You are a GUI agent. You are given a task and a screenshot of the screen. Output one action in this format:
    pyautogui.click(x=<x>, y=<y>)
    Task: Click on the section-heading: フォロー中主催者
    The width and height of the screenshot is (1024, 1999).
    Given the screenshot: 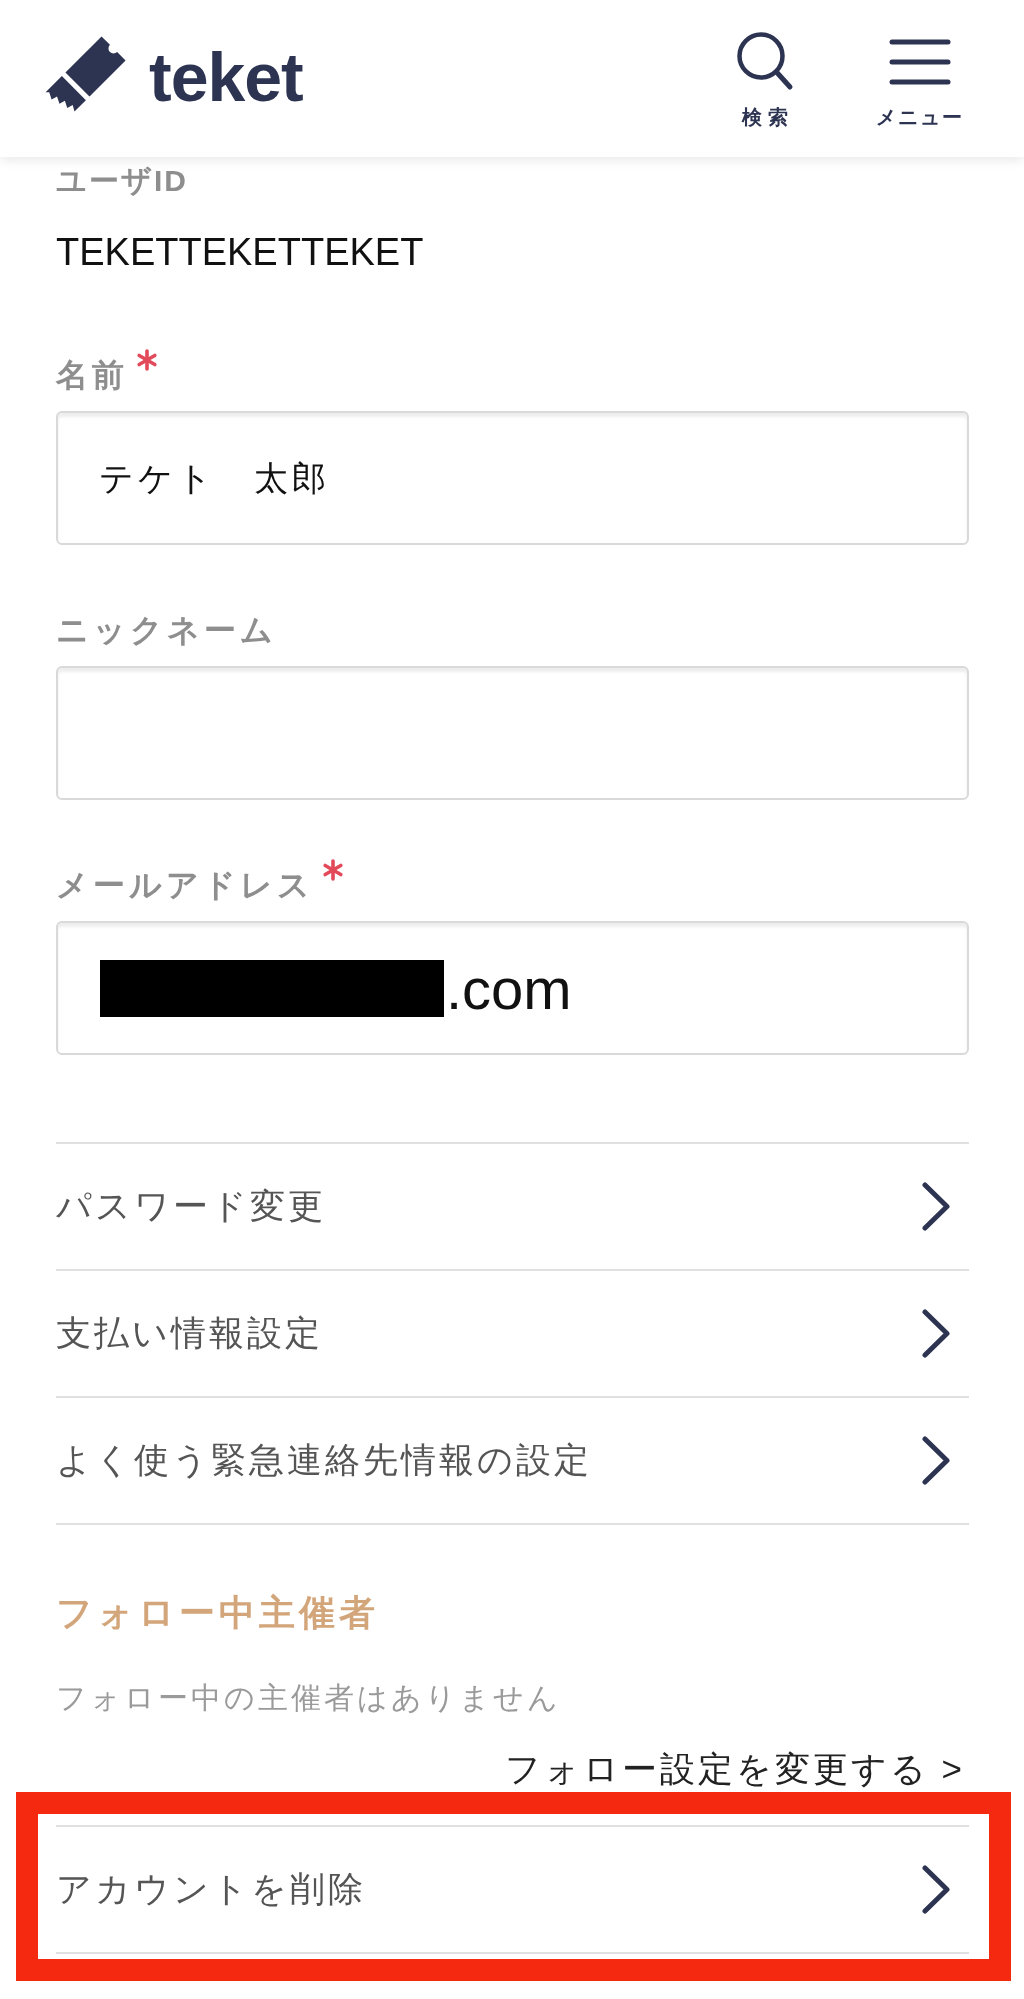 What is the action you would take?
    pyautogui.click(x=217, y=1613)
    